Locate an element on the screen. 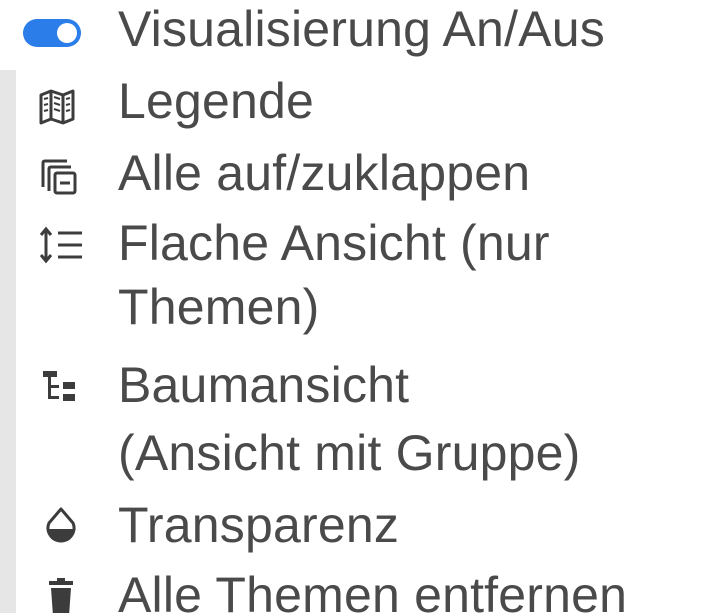 This screenshot has width=710, height=613. menu-item-label: Alle auf/zuklappen is located at coordinates (324, 173).